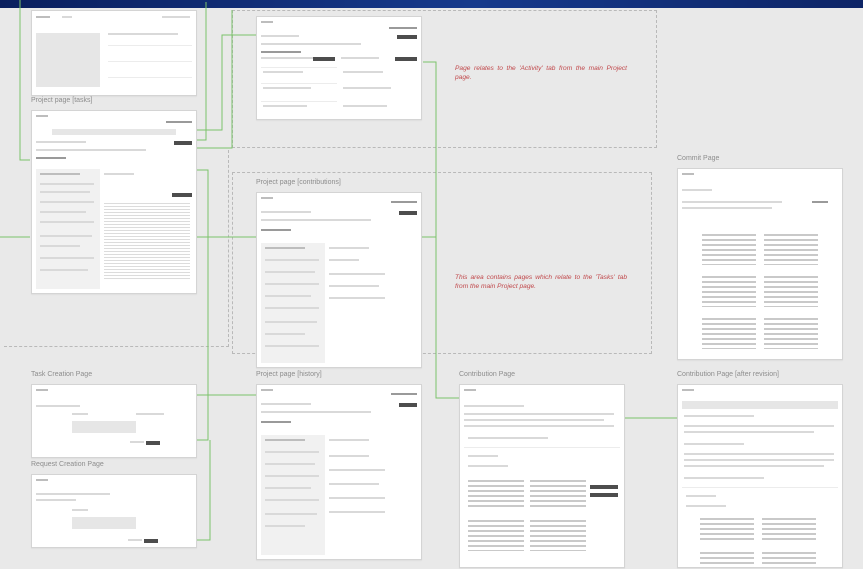 This screenshot has width=863, height=569. Describe the element at coordinates (289, 374) in the screenshot. I see `label-project-page-history: Project page [history]` at that location.